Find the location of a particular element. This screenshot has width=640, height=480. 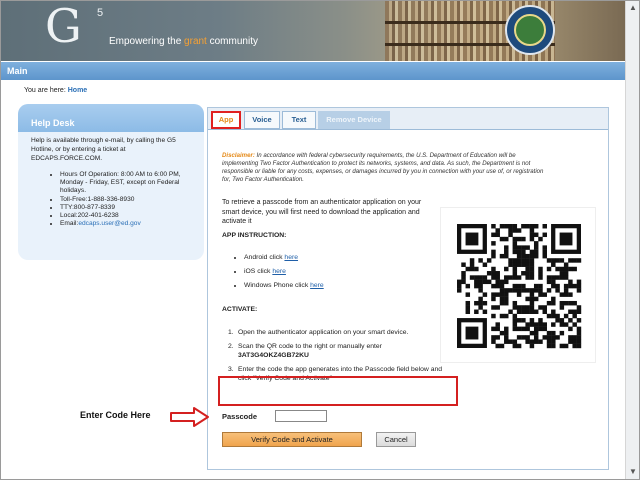

app-instruction-title: APP INSTRUCTION: is located at coordinates (254, 235).